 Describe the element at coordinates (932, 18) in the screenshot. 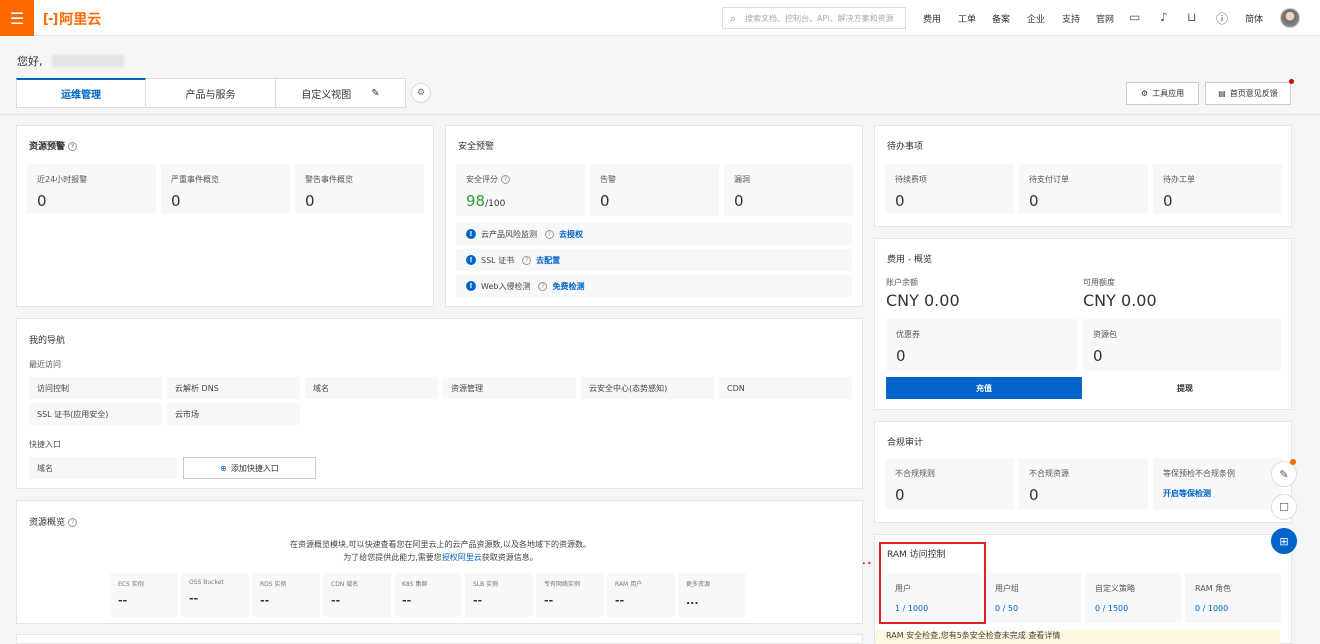

I see `nav-billing: 费用` at that location.